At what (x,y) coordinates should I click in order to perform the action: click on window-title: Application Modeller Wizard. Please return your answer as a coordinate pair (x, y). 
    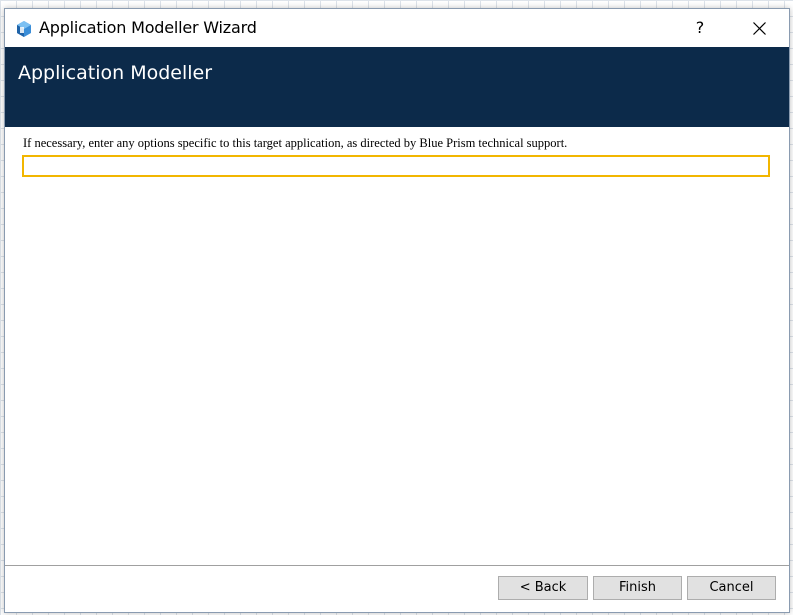
    Looking at the image, I should click on (148, 27).